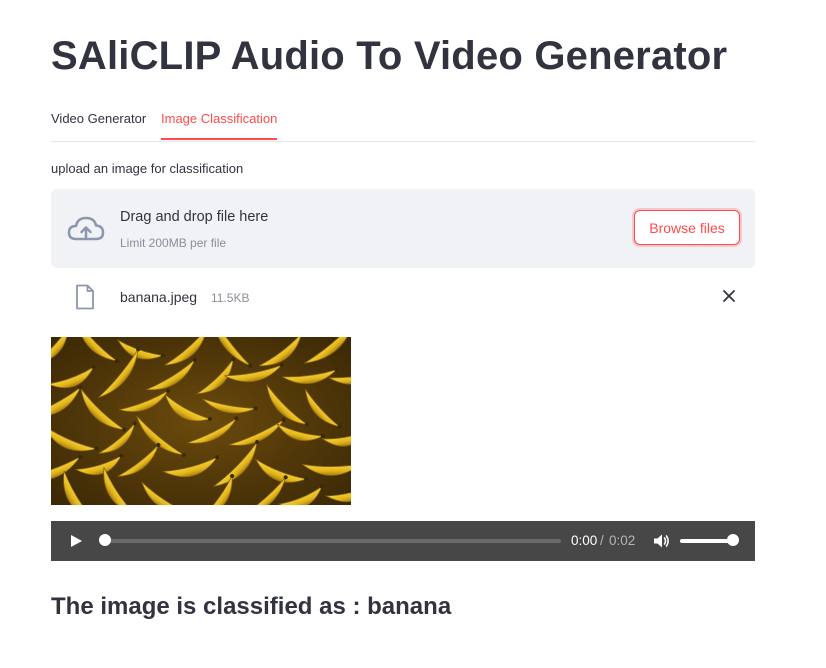  What do you see at coordinates (333, 541) in the screenshot?
I see `audio-seek-bar` at bounding box center [333, 541].